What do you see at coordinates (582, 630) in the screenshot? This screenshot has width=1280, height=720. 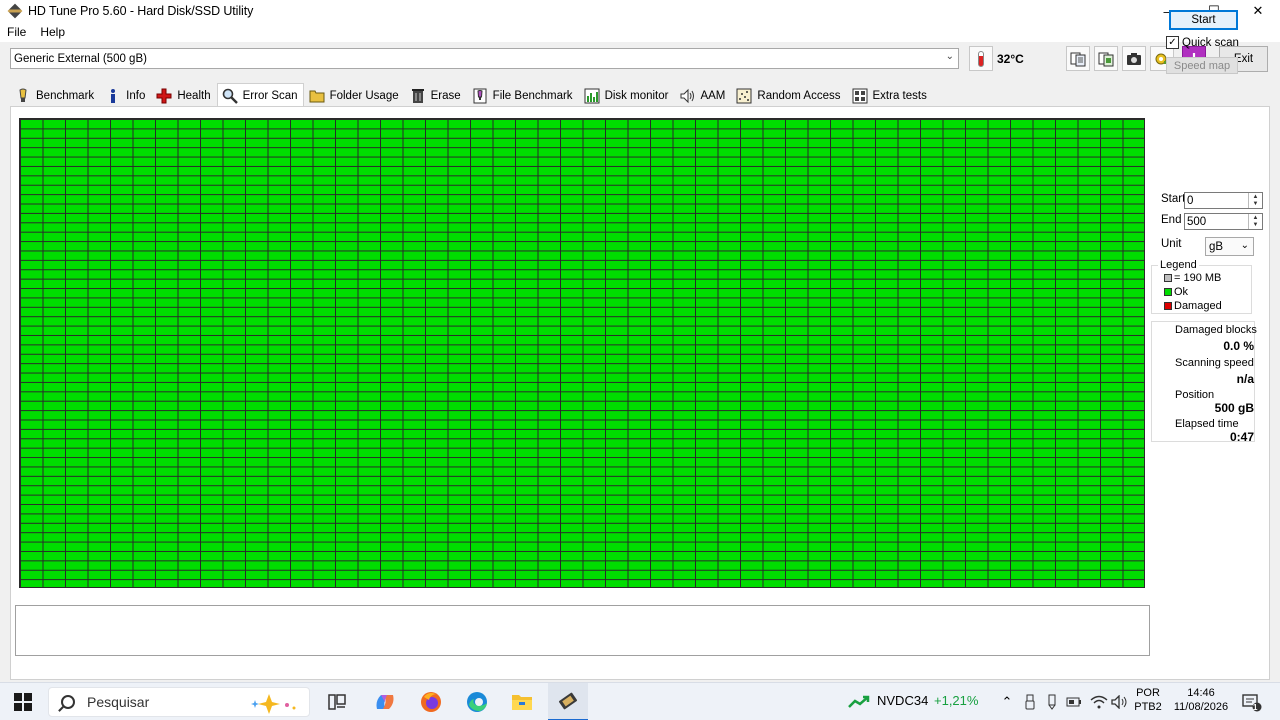 I see `scan-log` at bounding box center [582, 630].